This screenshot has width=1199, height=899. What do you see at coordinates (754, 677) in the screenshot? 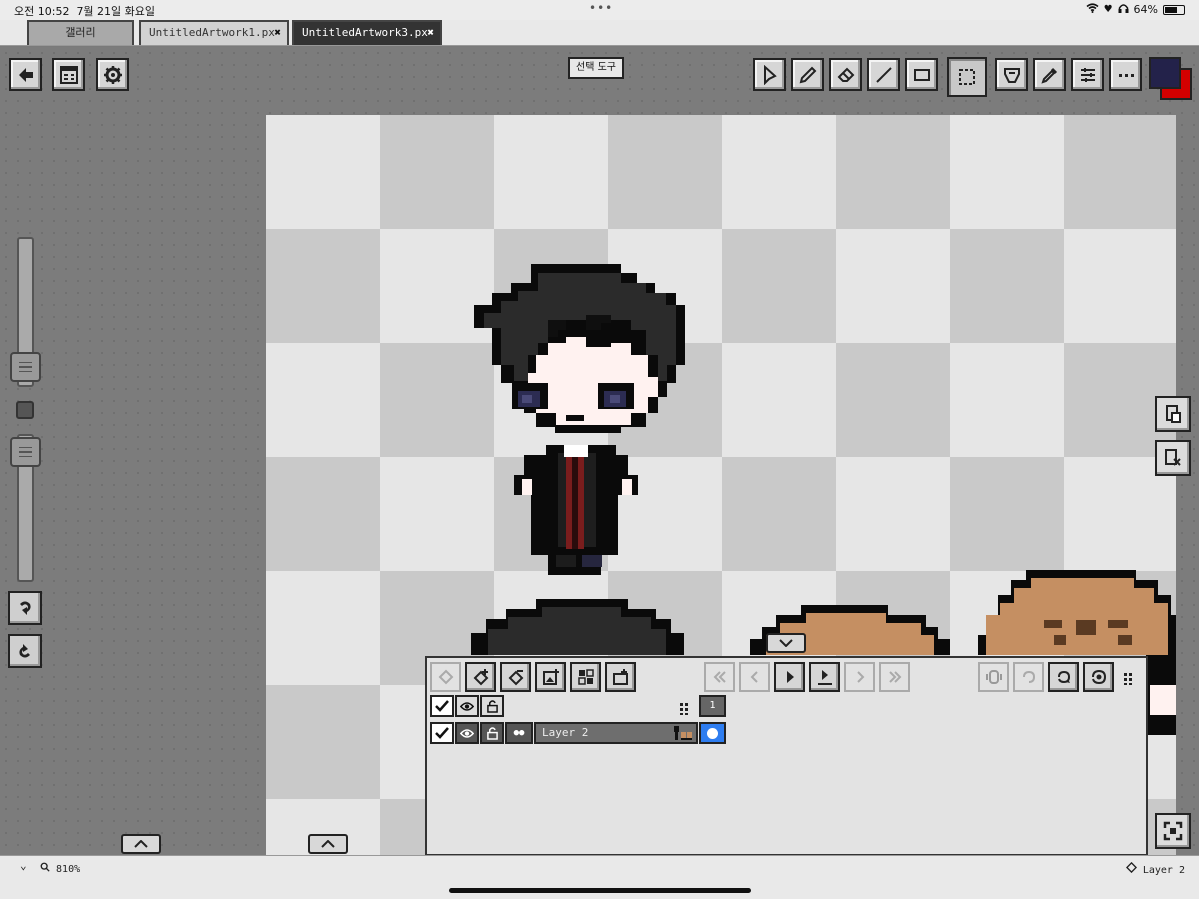
I see `prev-frame-button` at bounding box center [754, 677].